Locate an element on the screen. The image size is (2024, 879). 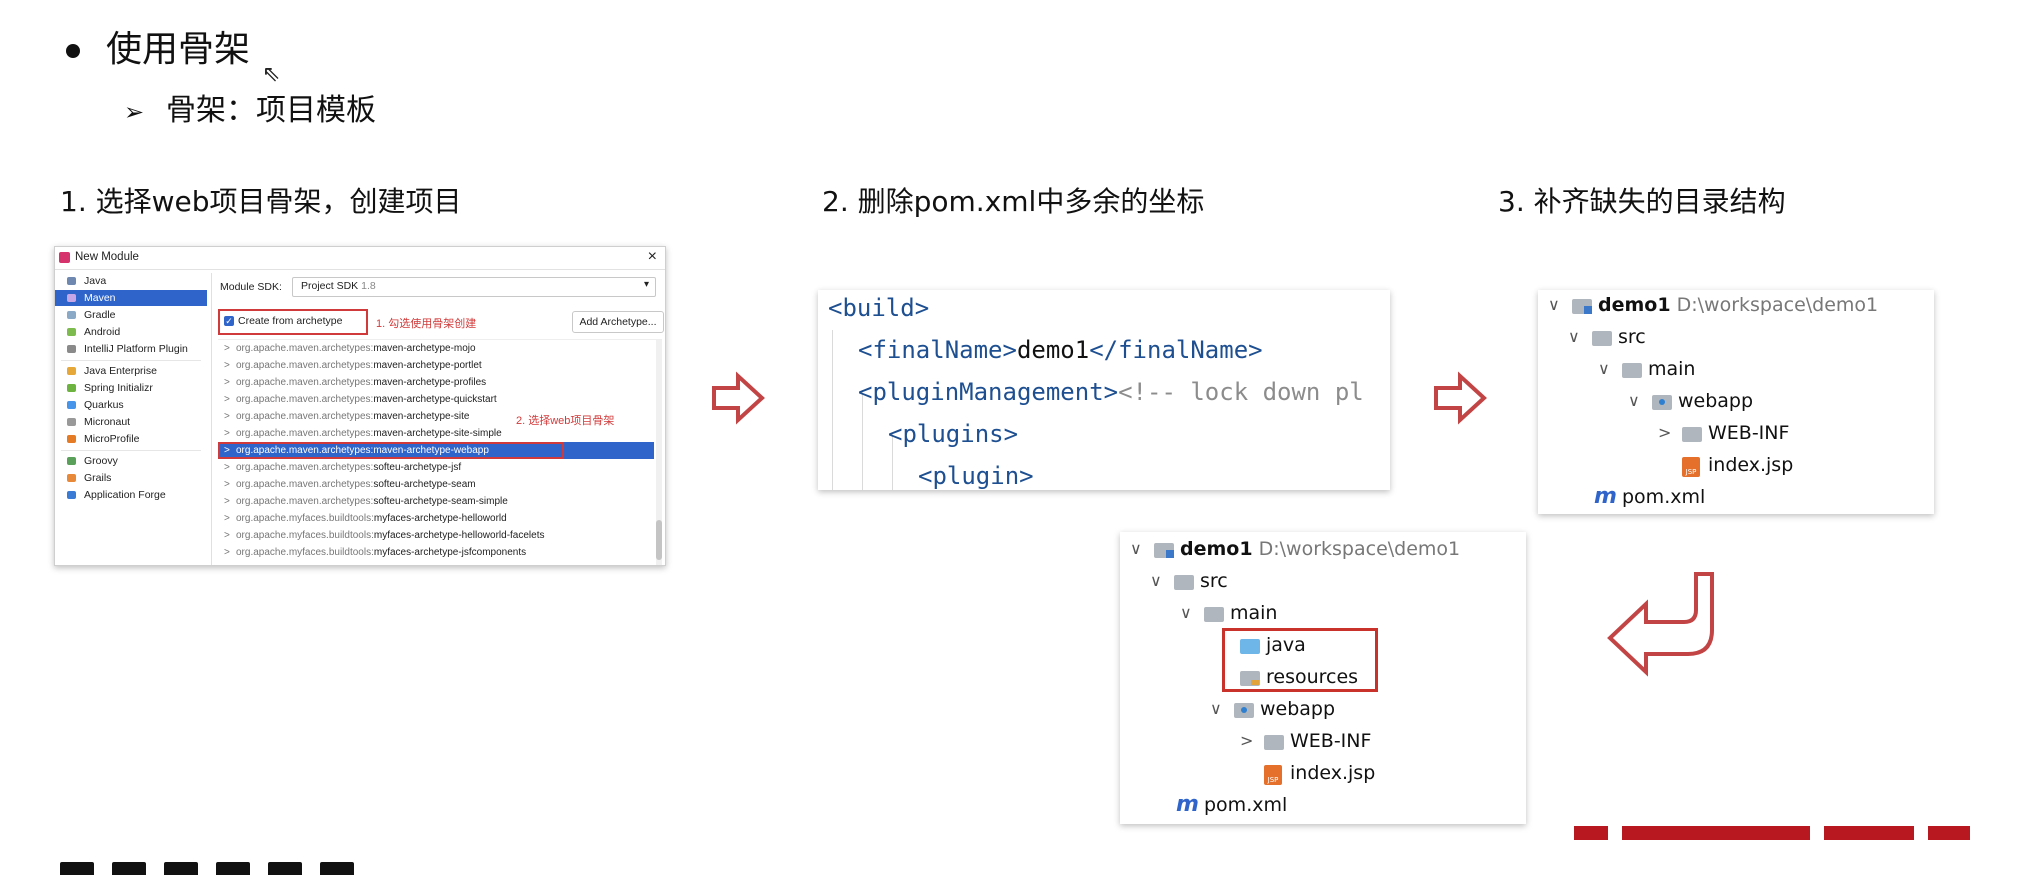
gradle-icon is located at coordinates (71, 315).